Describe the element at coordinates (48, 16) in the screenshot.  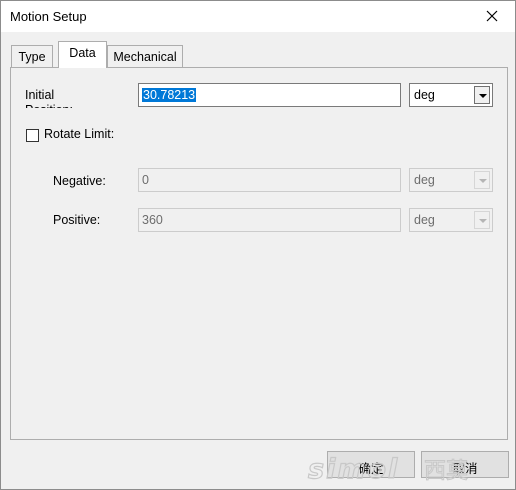
I see `window-title: Motion Setup` at that location.